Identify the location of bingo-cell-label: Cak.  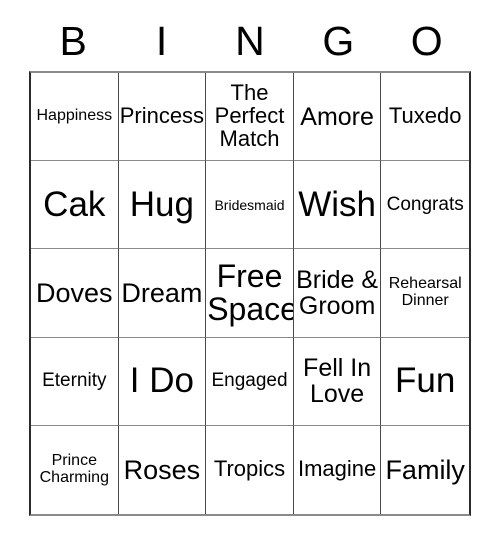
(74, 204).